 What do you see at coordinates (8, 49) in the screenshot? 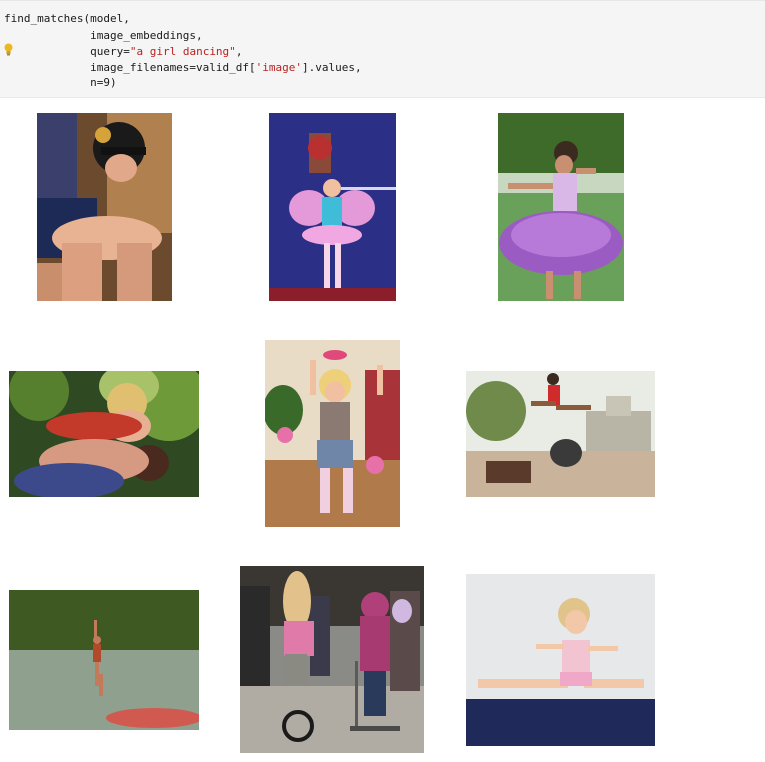
I see `lightbulb-icon` at bounding box center [8, 49].